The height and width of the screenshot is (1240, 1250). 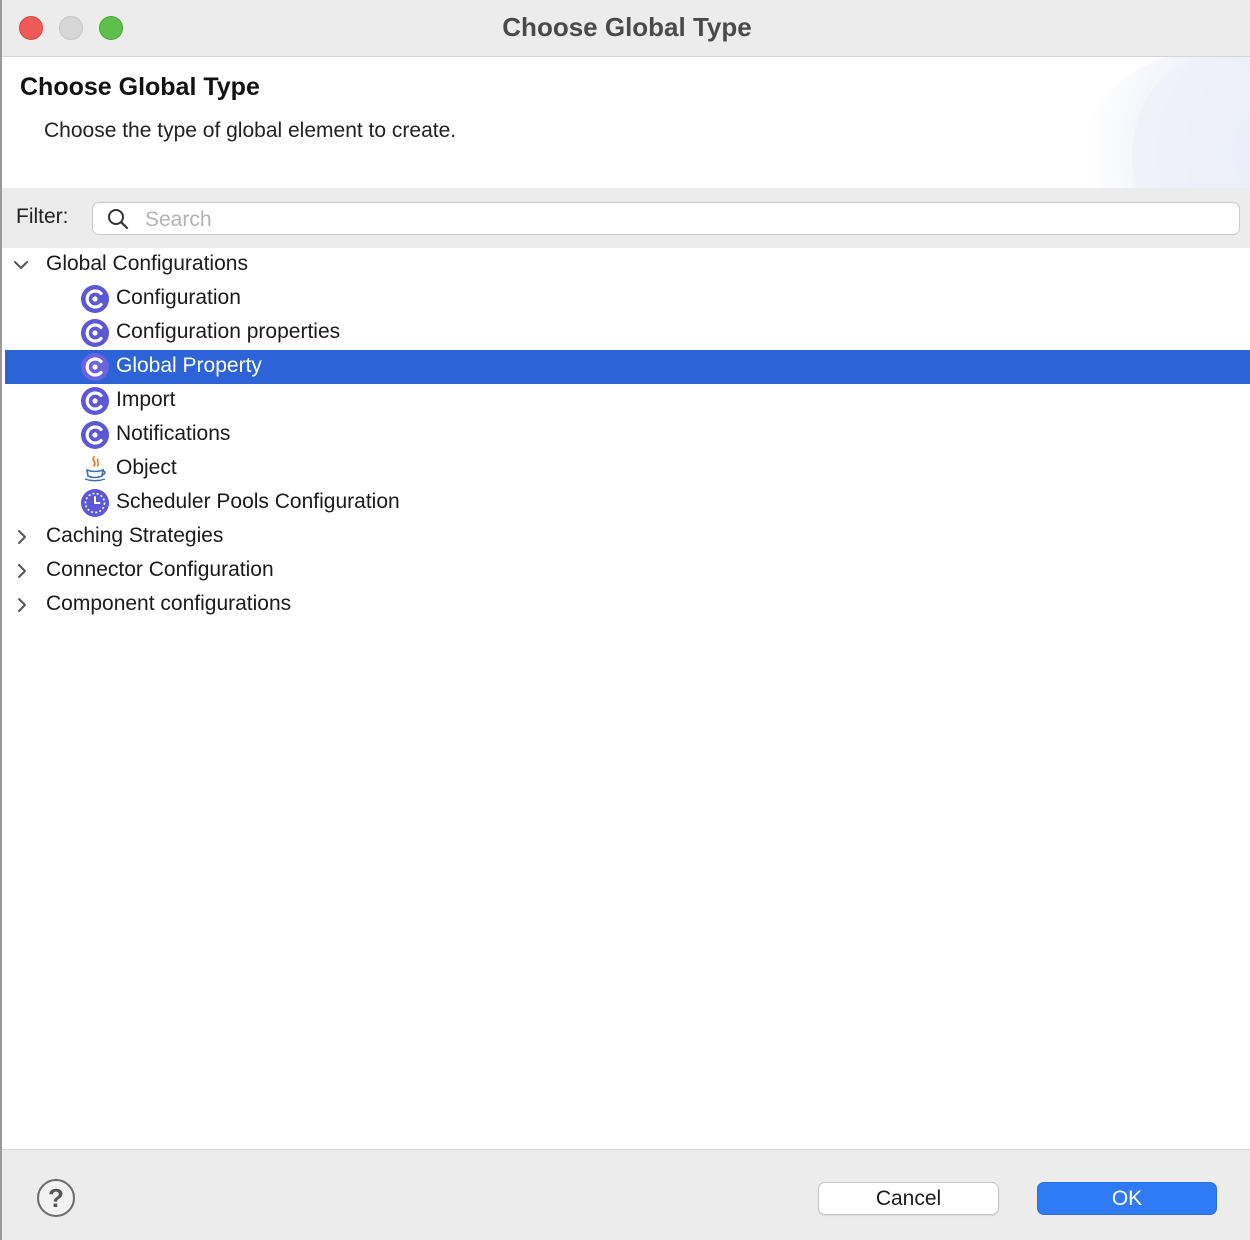 What do you see at coordinates (169, 603) in the screenshot?
I see `tree-group-label: Component configurations` at bounding box center [169, 603].